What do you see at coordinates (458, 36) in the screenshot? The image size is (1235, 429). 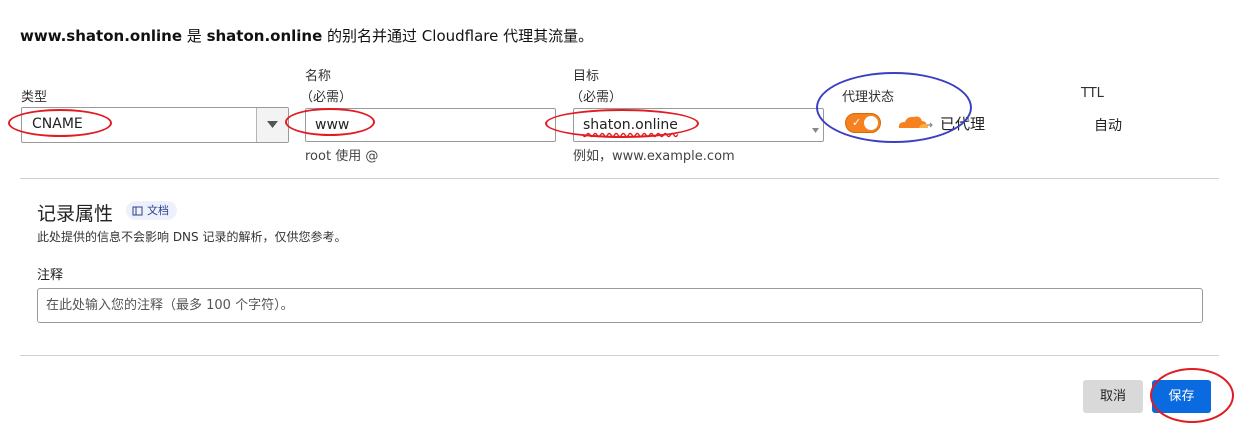 I see `summary-suffix: 的别名并通过 Cloudflare 代理其流量。` at bounding box center [458, 36].